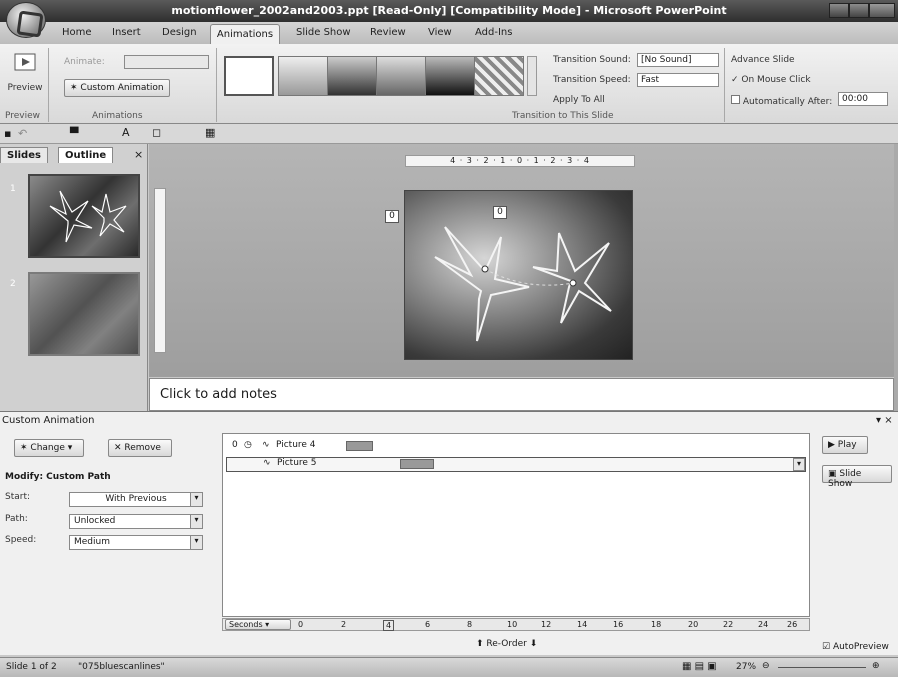  I want to click on remove-button: ✕ Remove, so click(140, 448).